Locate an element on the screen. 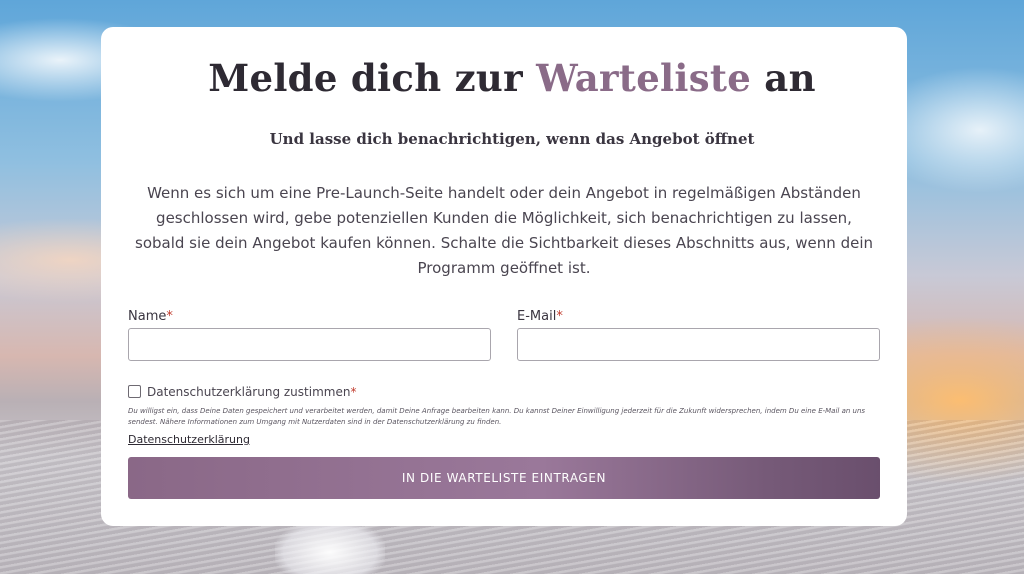  name-field is located at coordinates (309, 344).